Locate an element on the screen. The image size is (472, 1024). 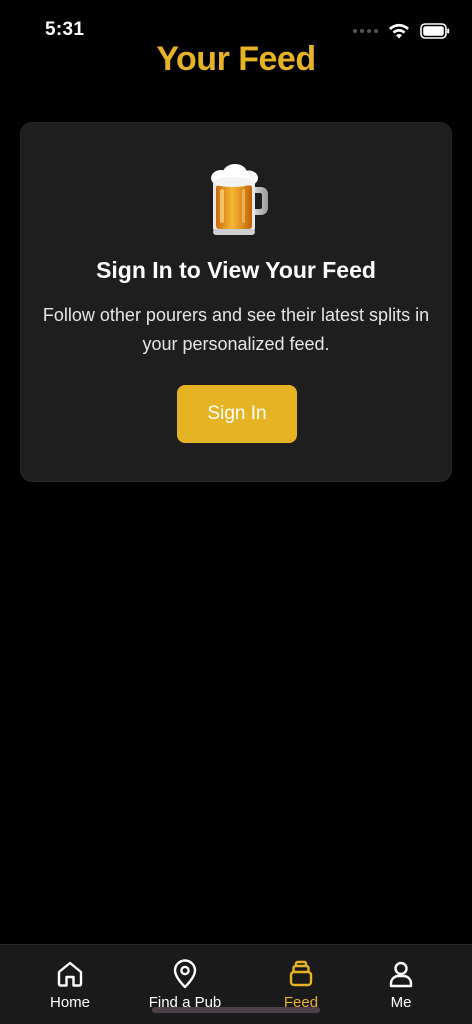
battery-icon is located at coordinates (435, 31).